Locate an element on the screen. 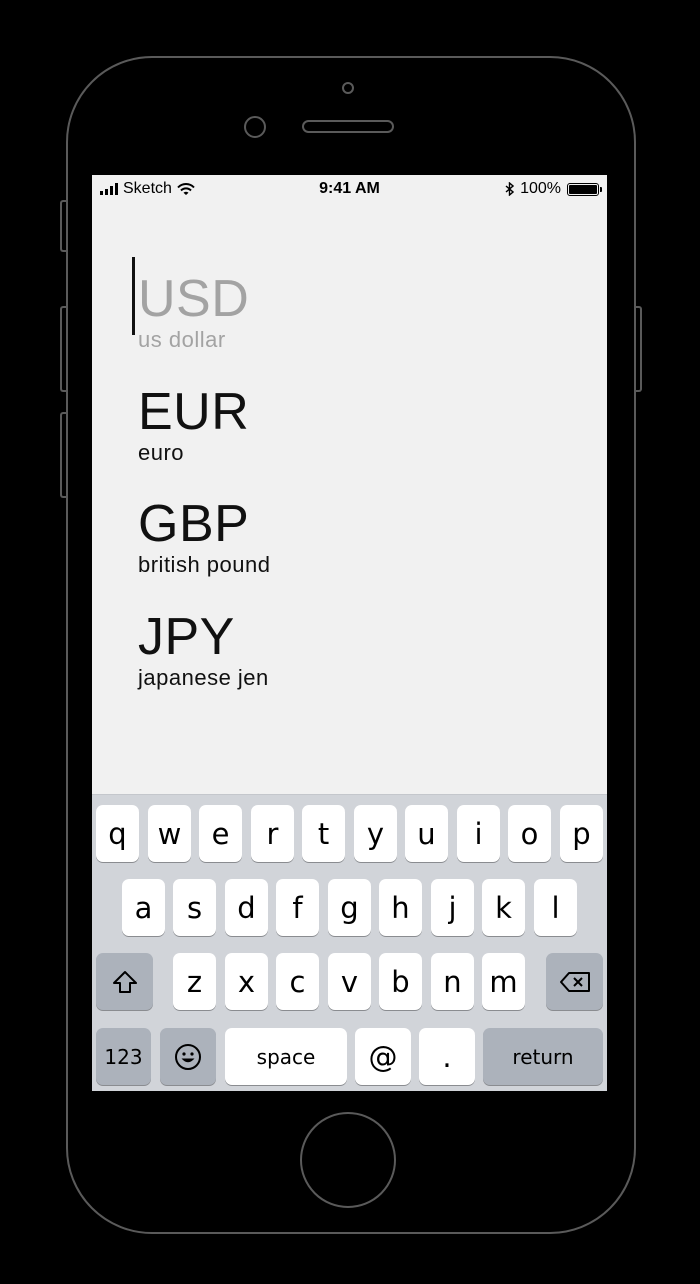 This screenshot has height=1284, width=700. key-n: n is located at coordinates (452, 981).